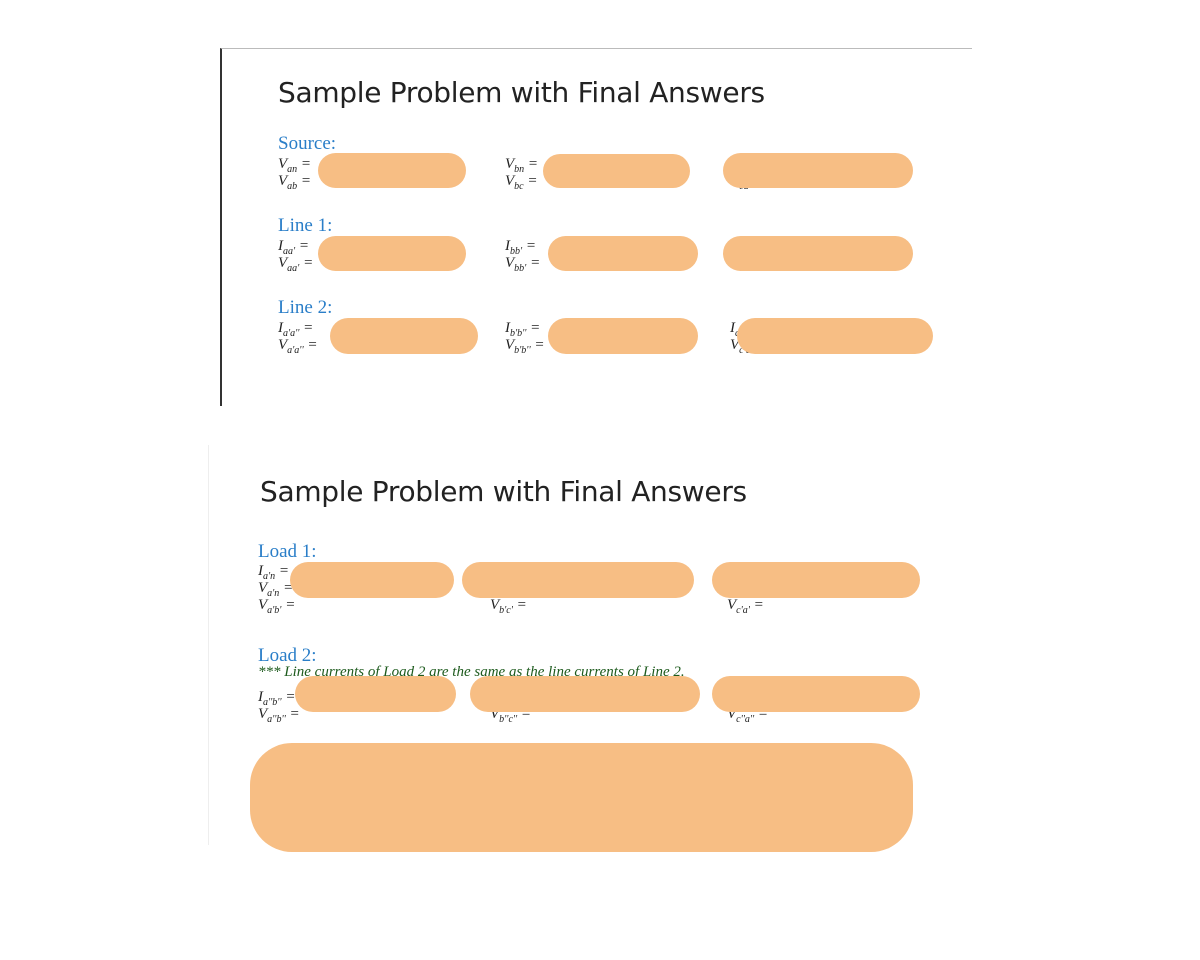 This screenshot has height=960, width=1200. I want to click on variable-label: Vb'b'' =, so click(525, 346).